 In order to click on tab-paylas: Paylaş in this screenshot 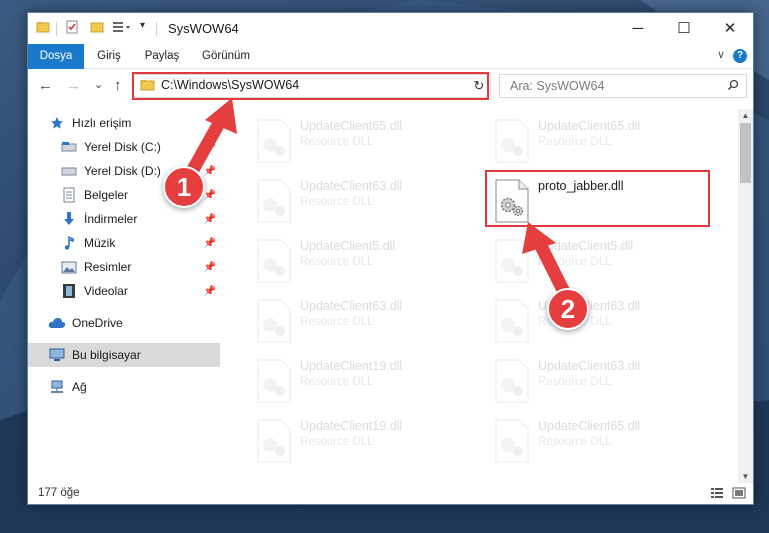, I will do `click(162, 56)`.